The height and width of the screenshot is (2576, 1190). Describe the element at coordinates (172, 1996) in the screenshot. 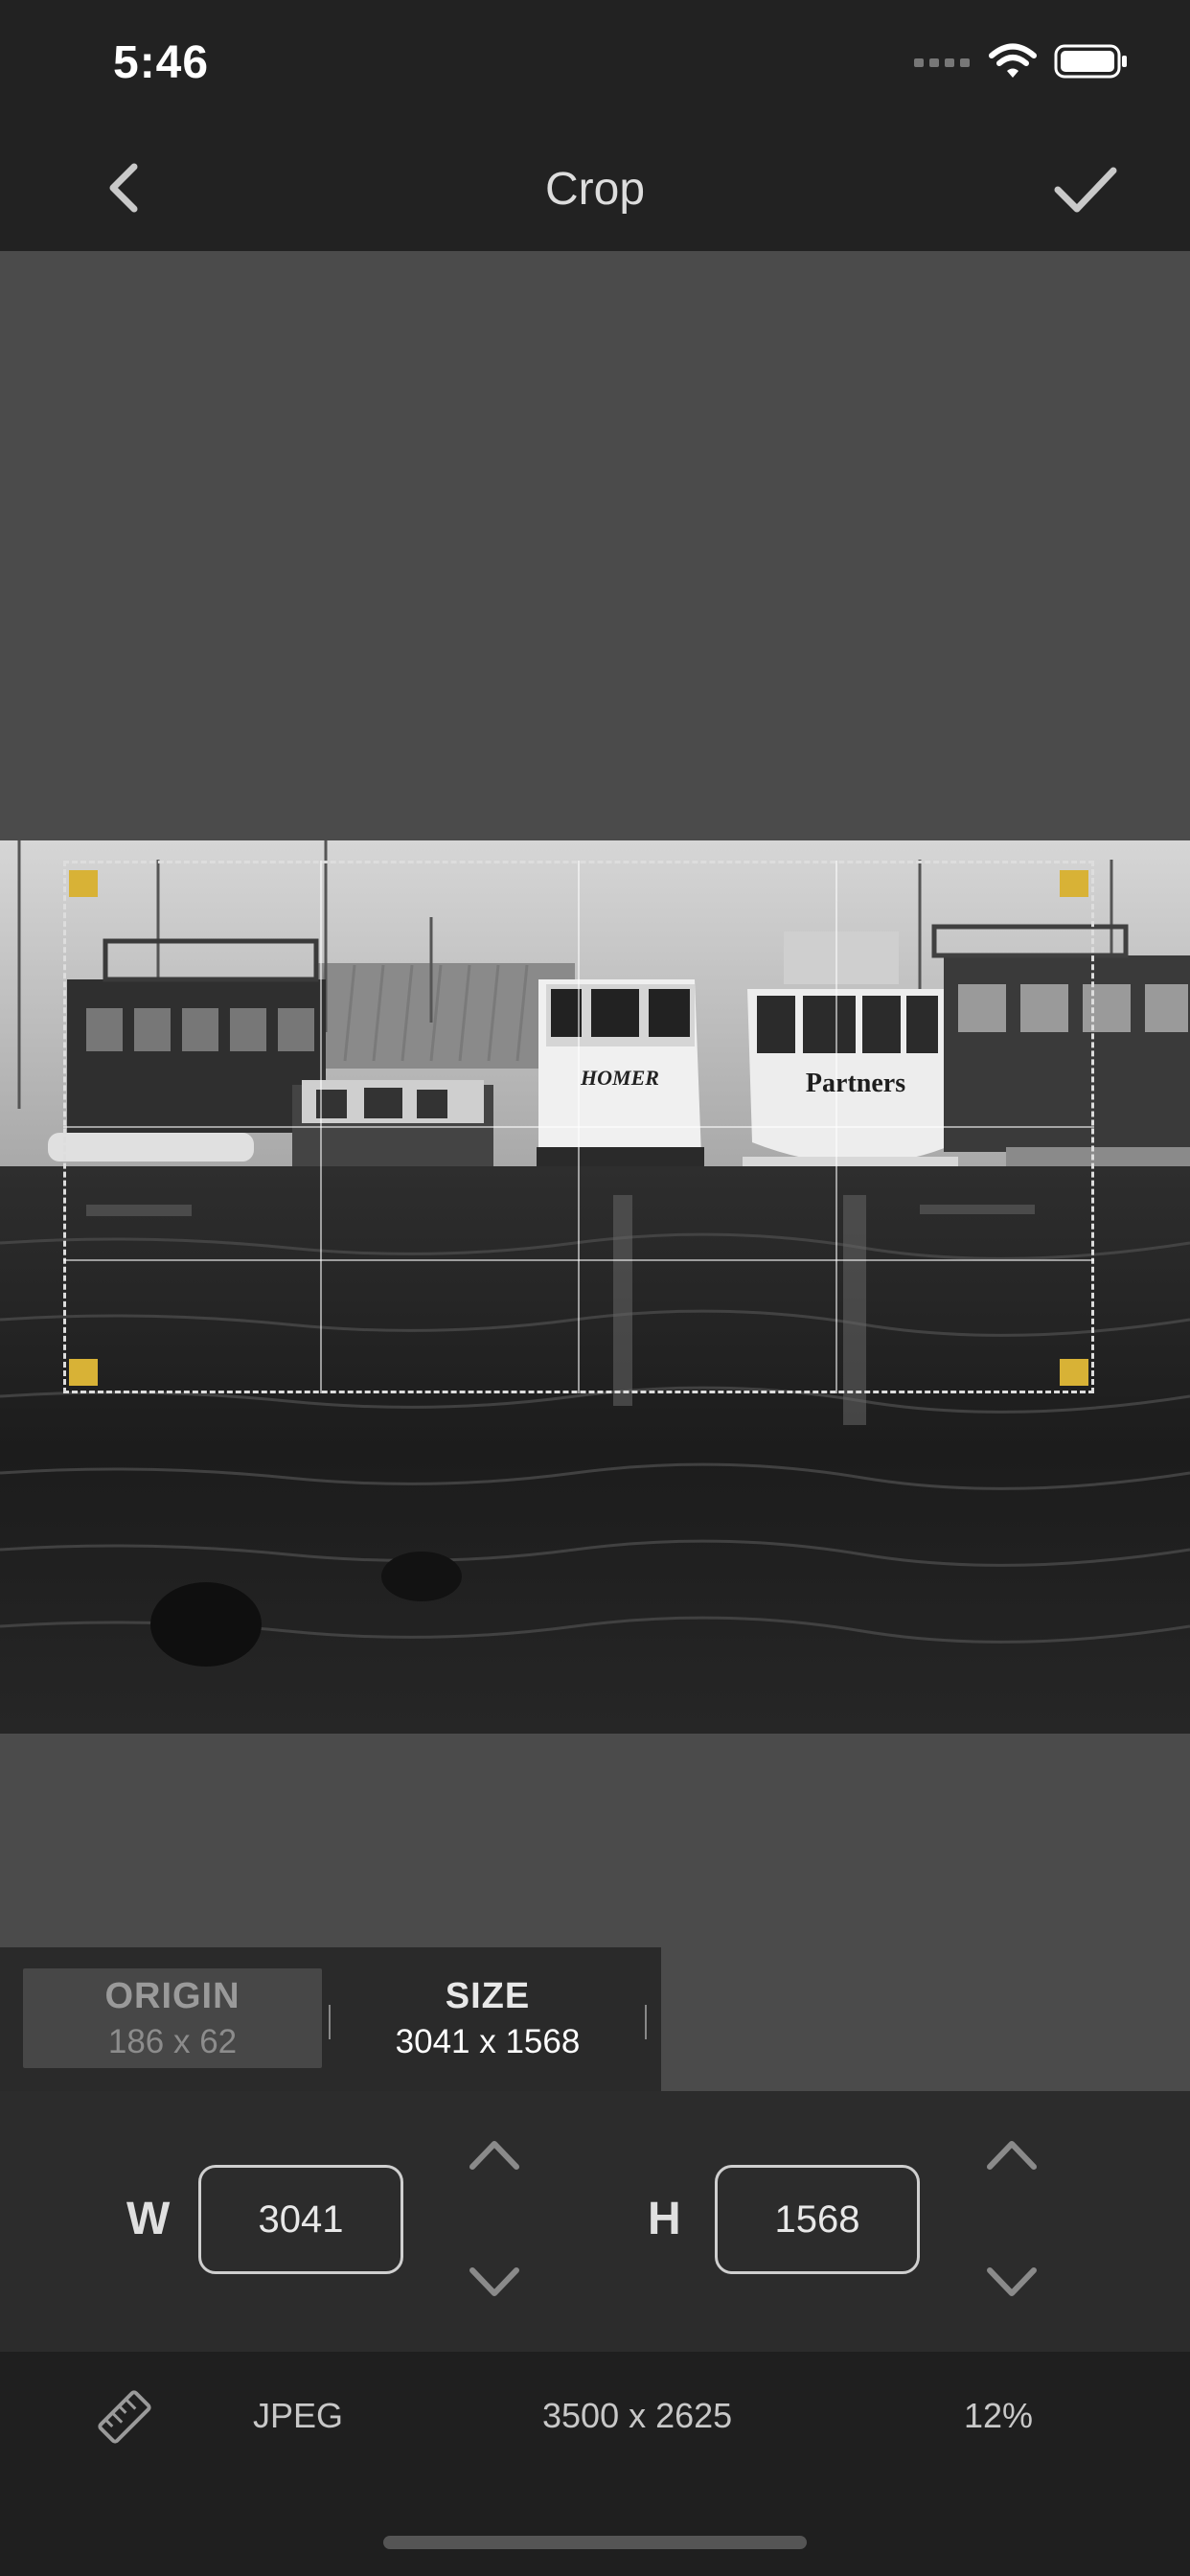

I see `tab-origin-label: ORIGIN` at that location.